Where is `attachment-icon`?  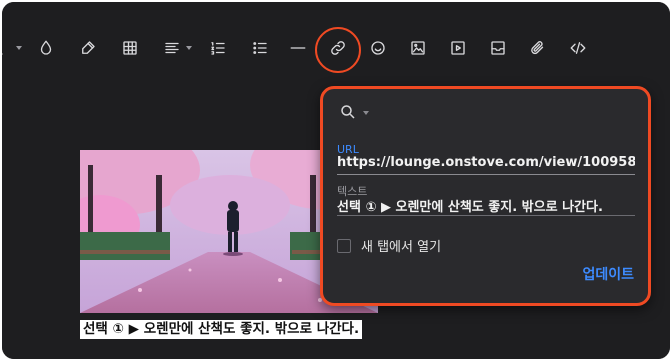
attachment-icon is located at coordinates (538, 48).